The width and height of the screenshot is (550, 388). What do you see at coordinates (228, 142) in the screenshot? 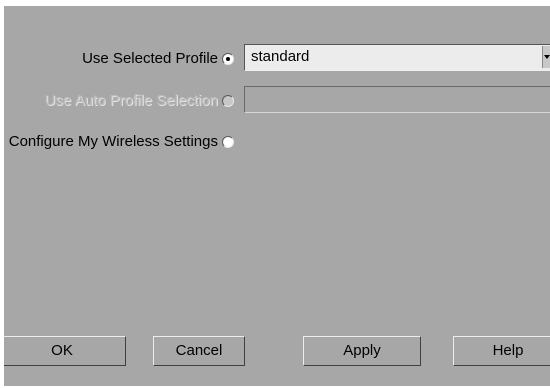
I see `configure-wireless-settings-radio` at bounding box center [228, 142].